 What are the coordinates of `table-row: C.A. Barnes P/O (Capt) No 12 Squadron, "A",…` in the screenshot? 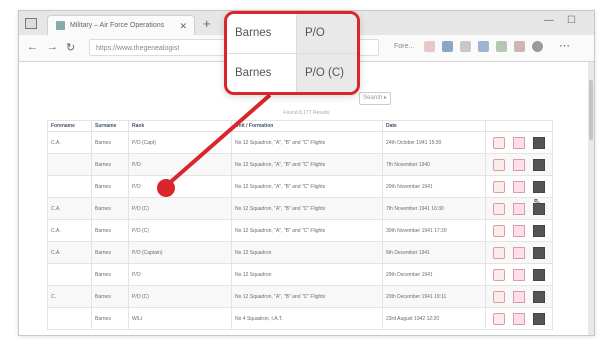 It's located at (300, 142).